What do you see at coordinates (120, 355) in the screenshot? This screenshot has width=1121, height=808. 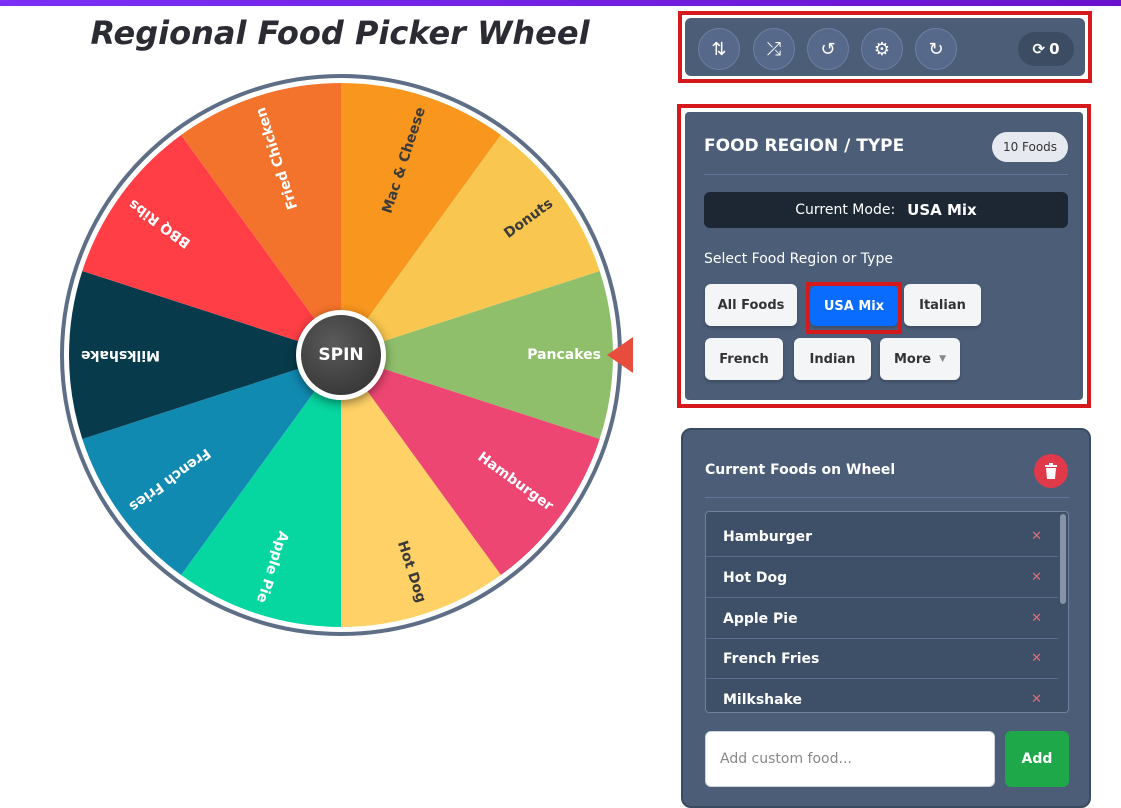 I see `wheel-segment-label: Milkshake` at bounding box center [120, 355].